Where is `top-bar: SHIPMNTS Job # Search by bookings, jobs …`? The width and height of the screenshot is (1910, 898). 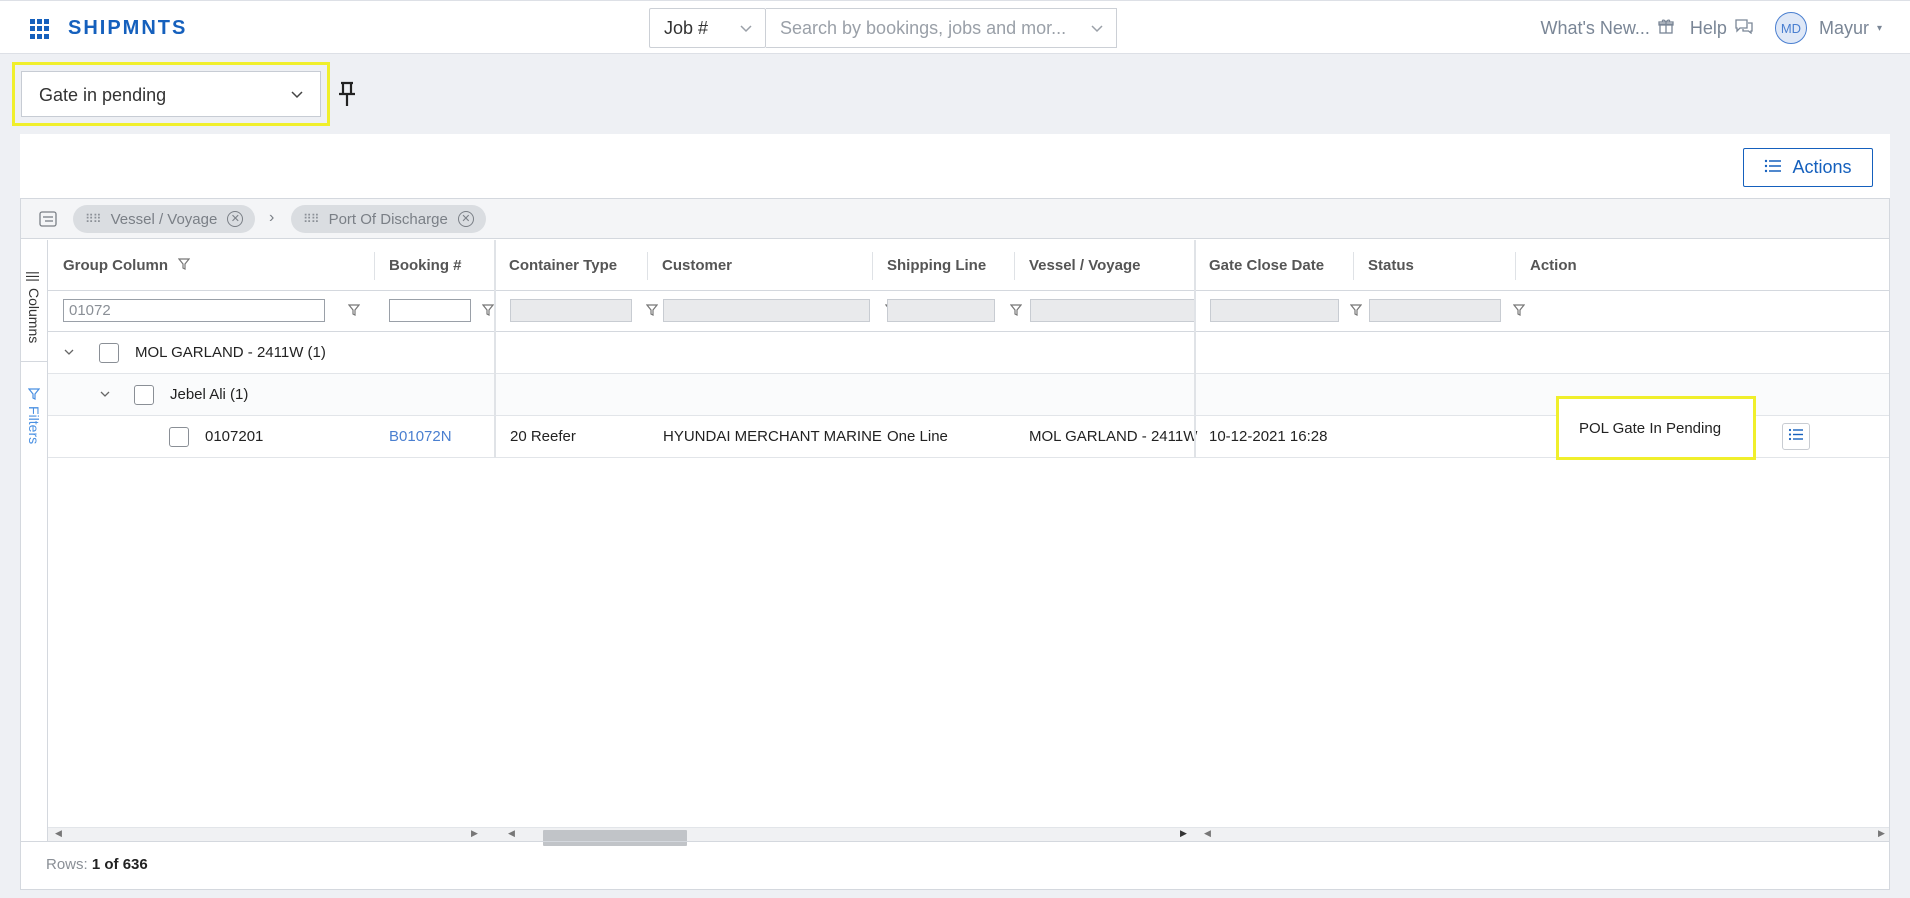
top-bar: SHIPMNTS Job # Search by bookings, jobs … is located at coordinates (955, 27).